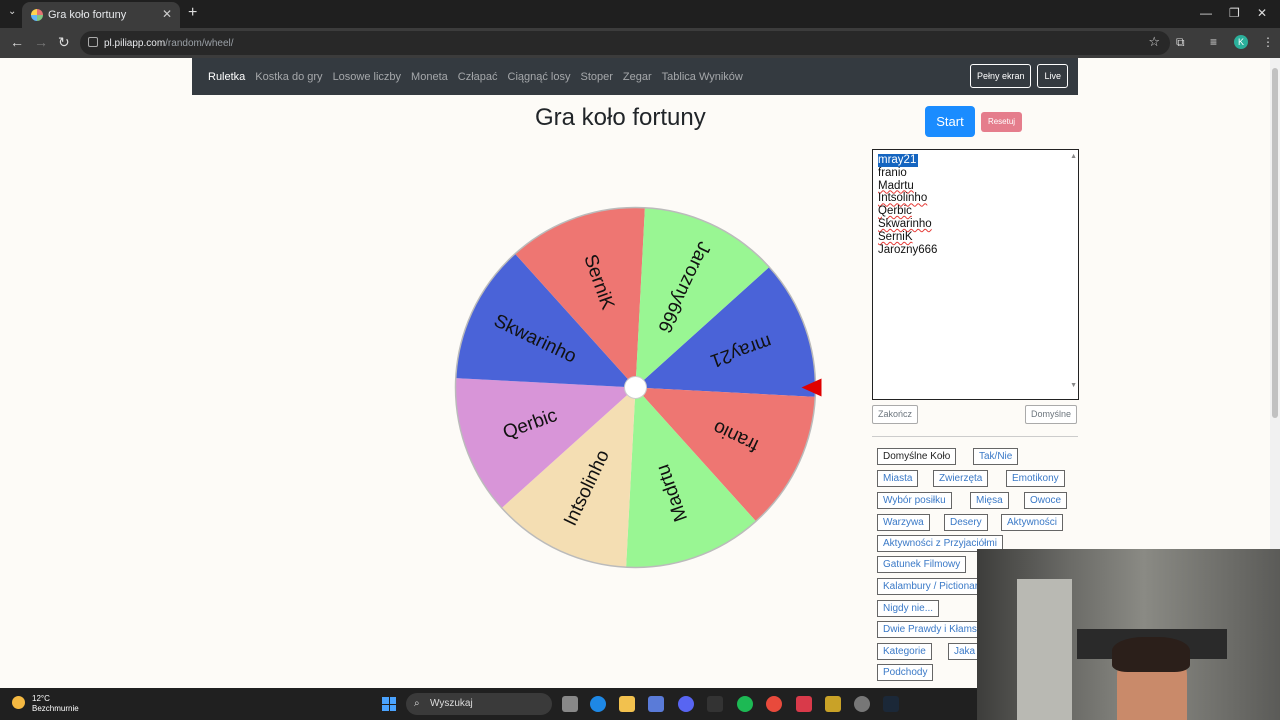 The width and height of the screenshot is (1280, 720). I want to click on app-icon, so click(715, 704).